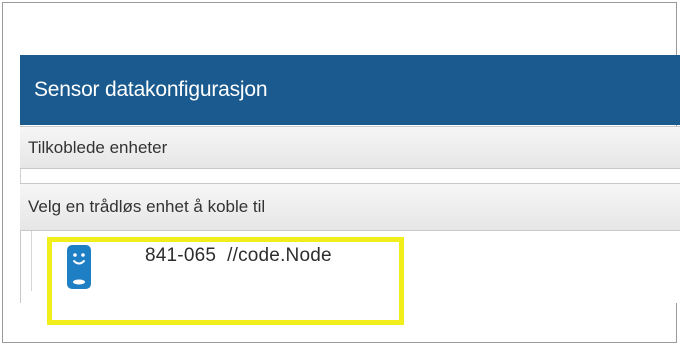 The height and width of the screenshot is (347, 681). What do you see at coordinates (98, 147) in the screenshot?
I see `connected-devices-label: Tilkoblede enheter` at bounding box center [98, 147].